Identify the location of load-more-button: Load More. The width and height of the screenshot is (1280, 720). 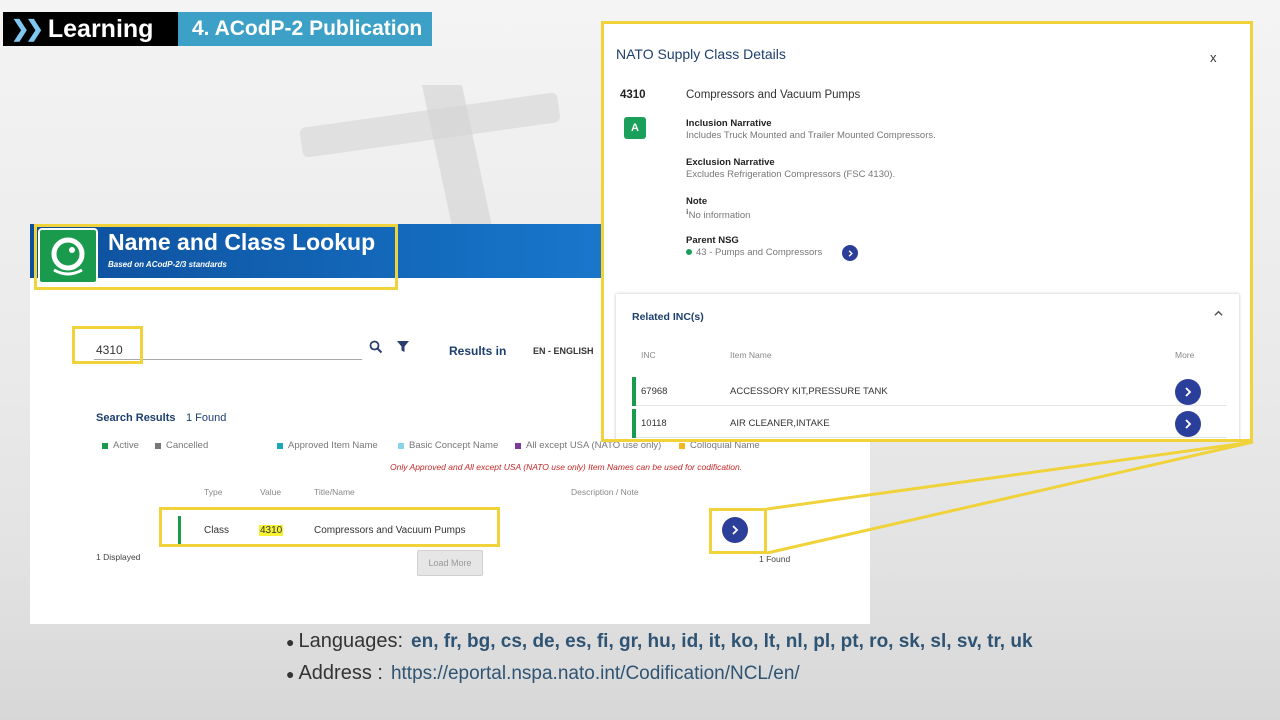
(450, 563).